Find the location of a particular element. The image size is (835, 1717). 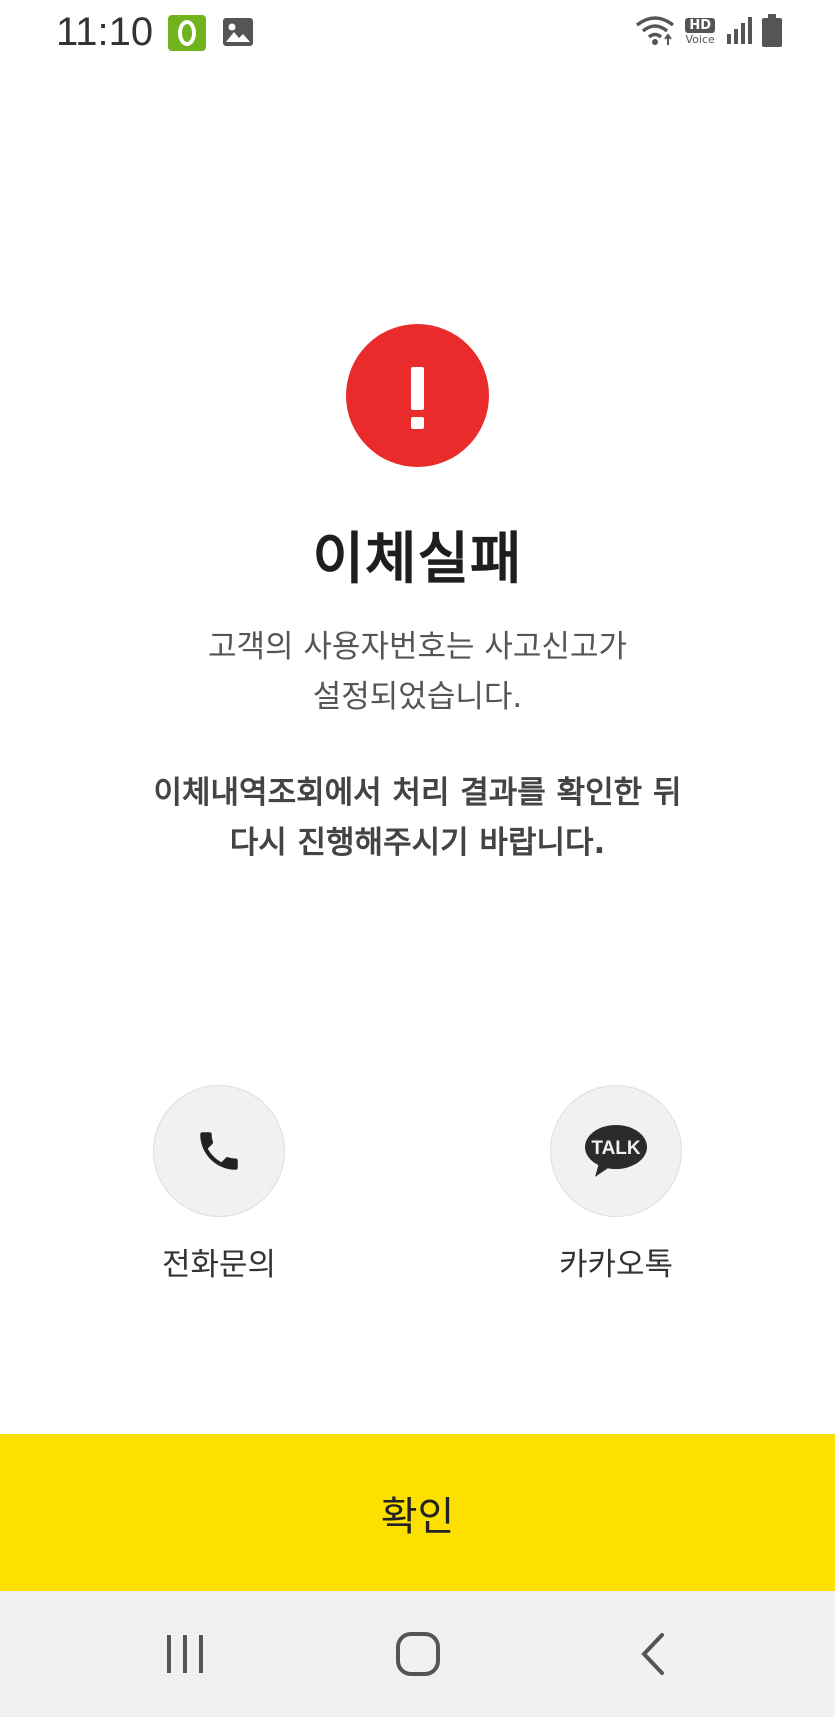

app-notification-icon is located at coordinates (187, 33).